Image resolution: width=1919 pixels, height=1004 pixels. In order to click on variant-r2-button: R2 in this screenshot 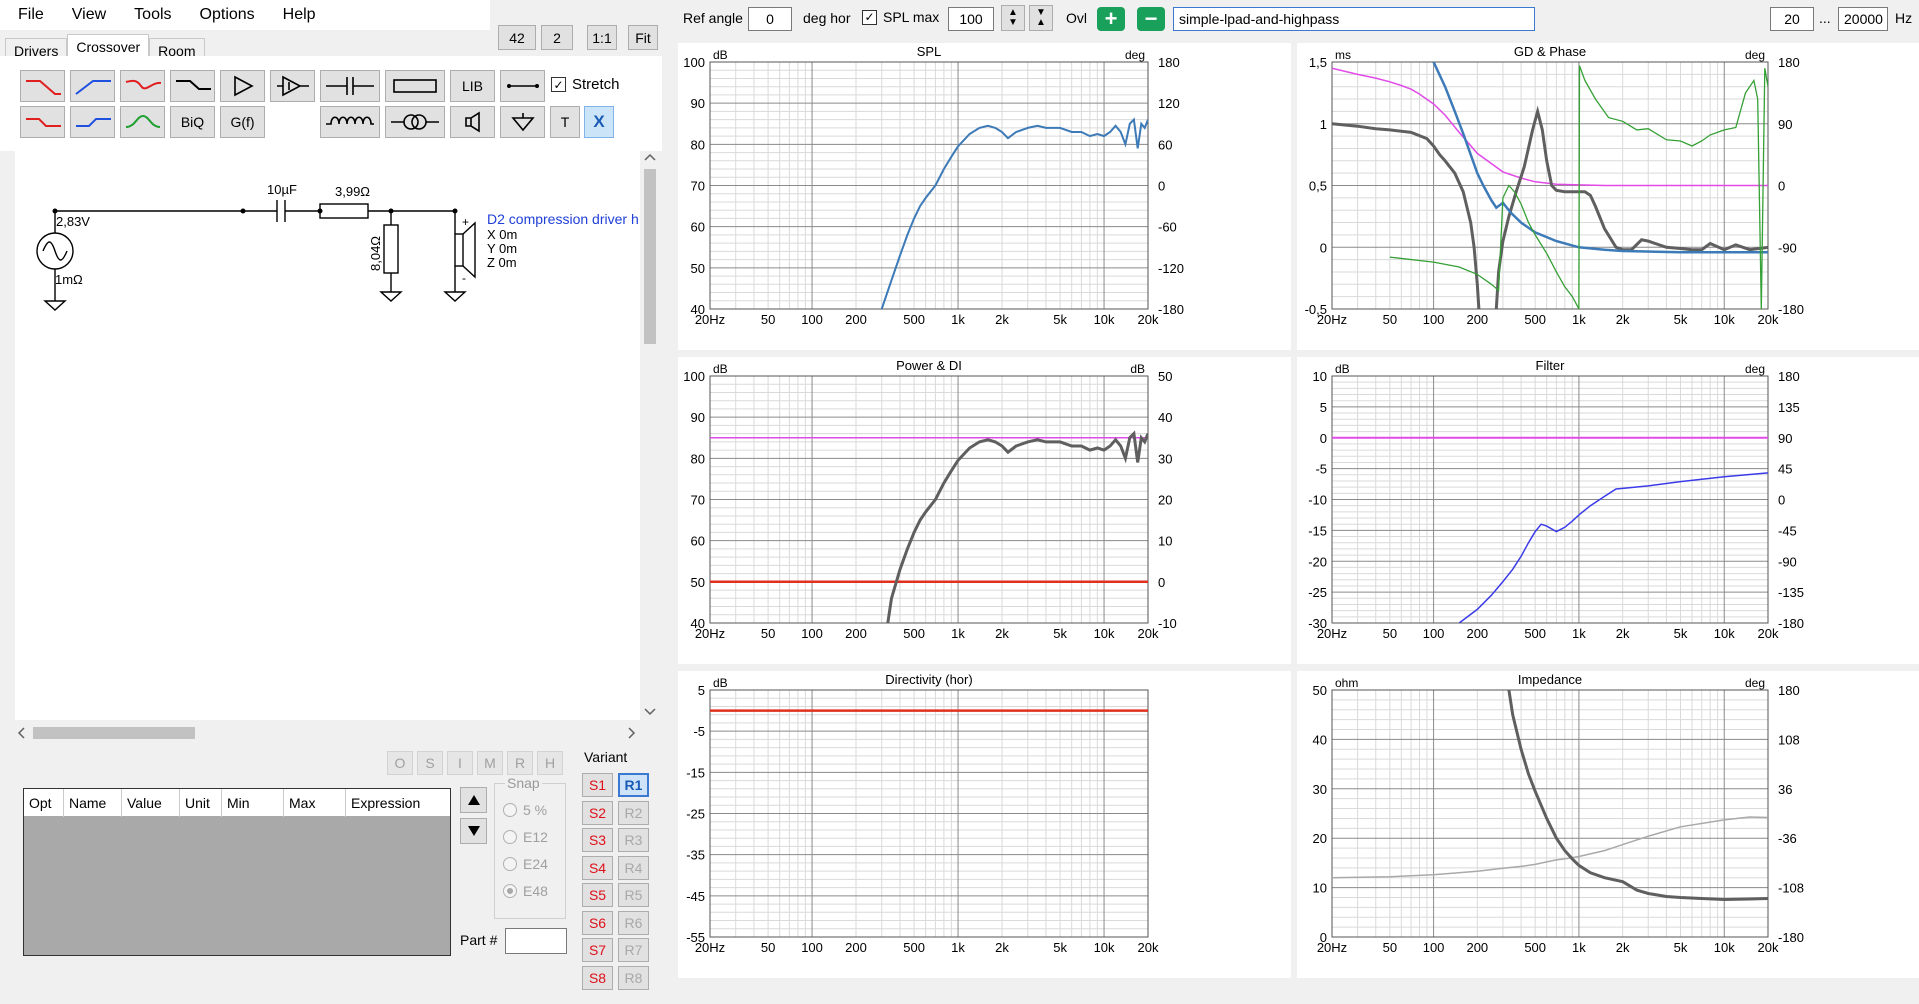, I will do `click(633, 812)`.